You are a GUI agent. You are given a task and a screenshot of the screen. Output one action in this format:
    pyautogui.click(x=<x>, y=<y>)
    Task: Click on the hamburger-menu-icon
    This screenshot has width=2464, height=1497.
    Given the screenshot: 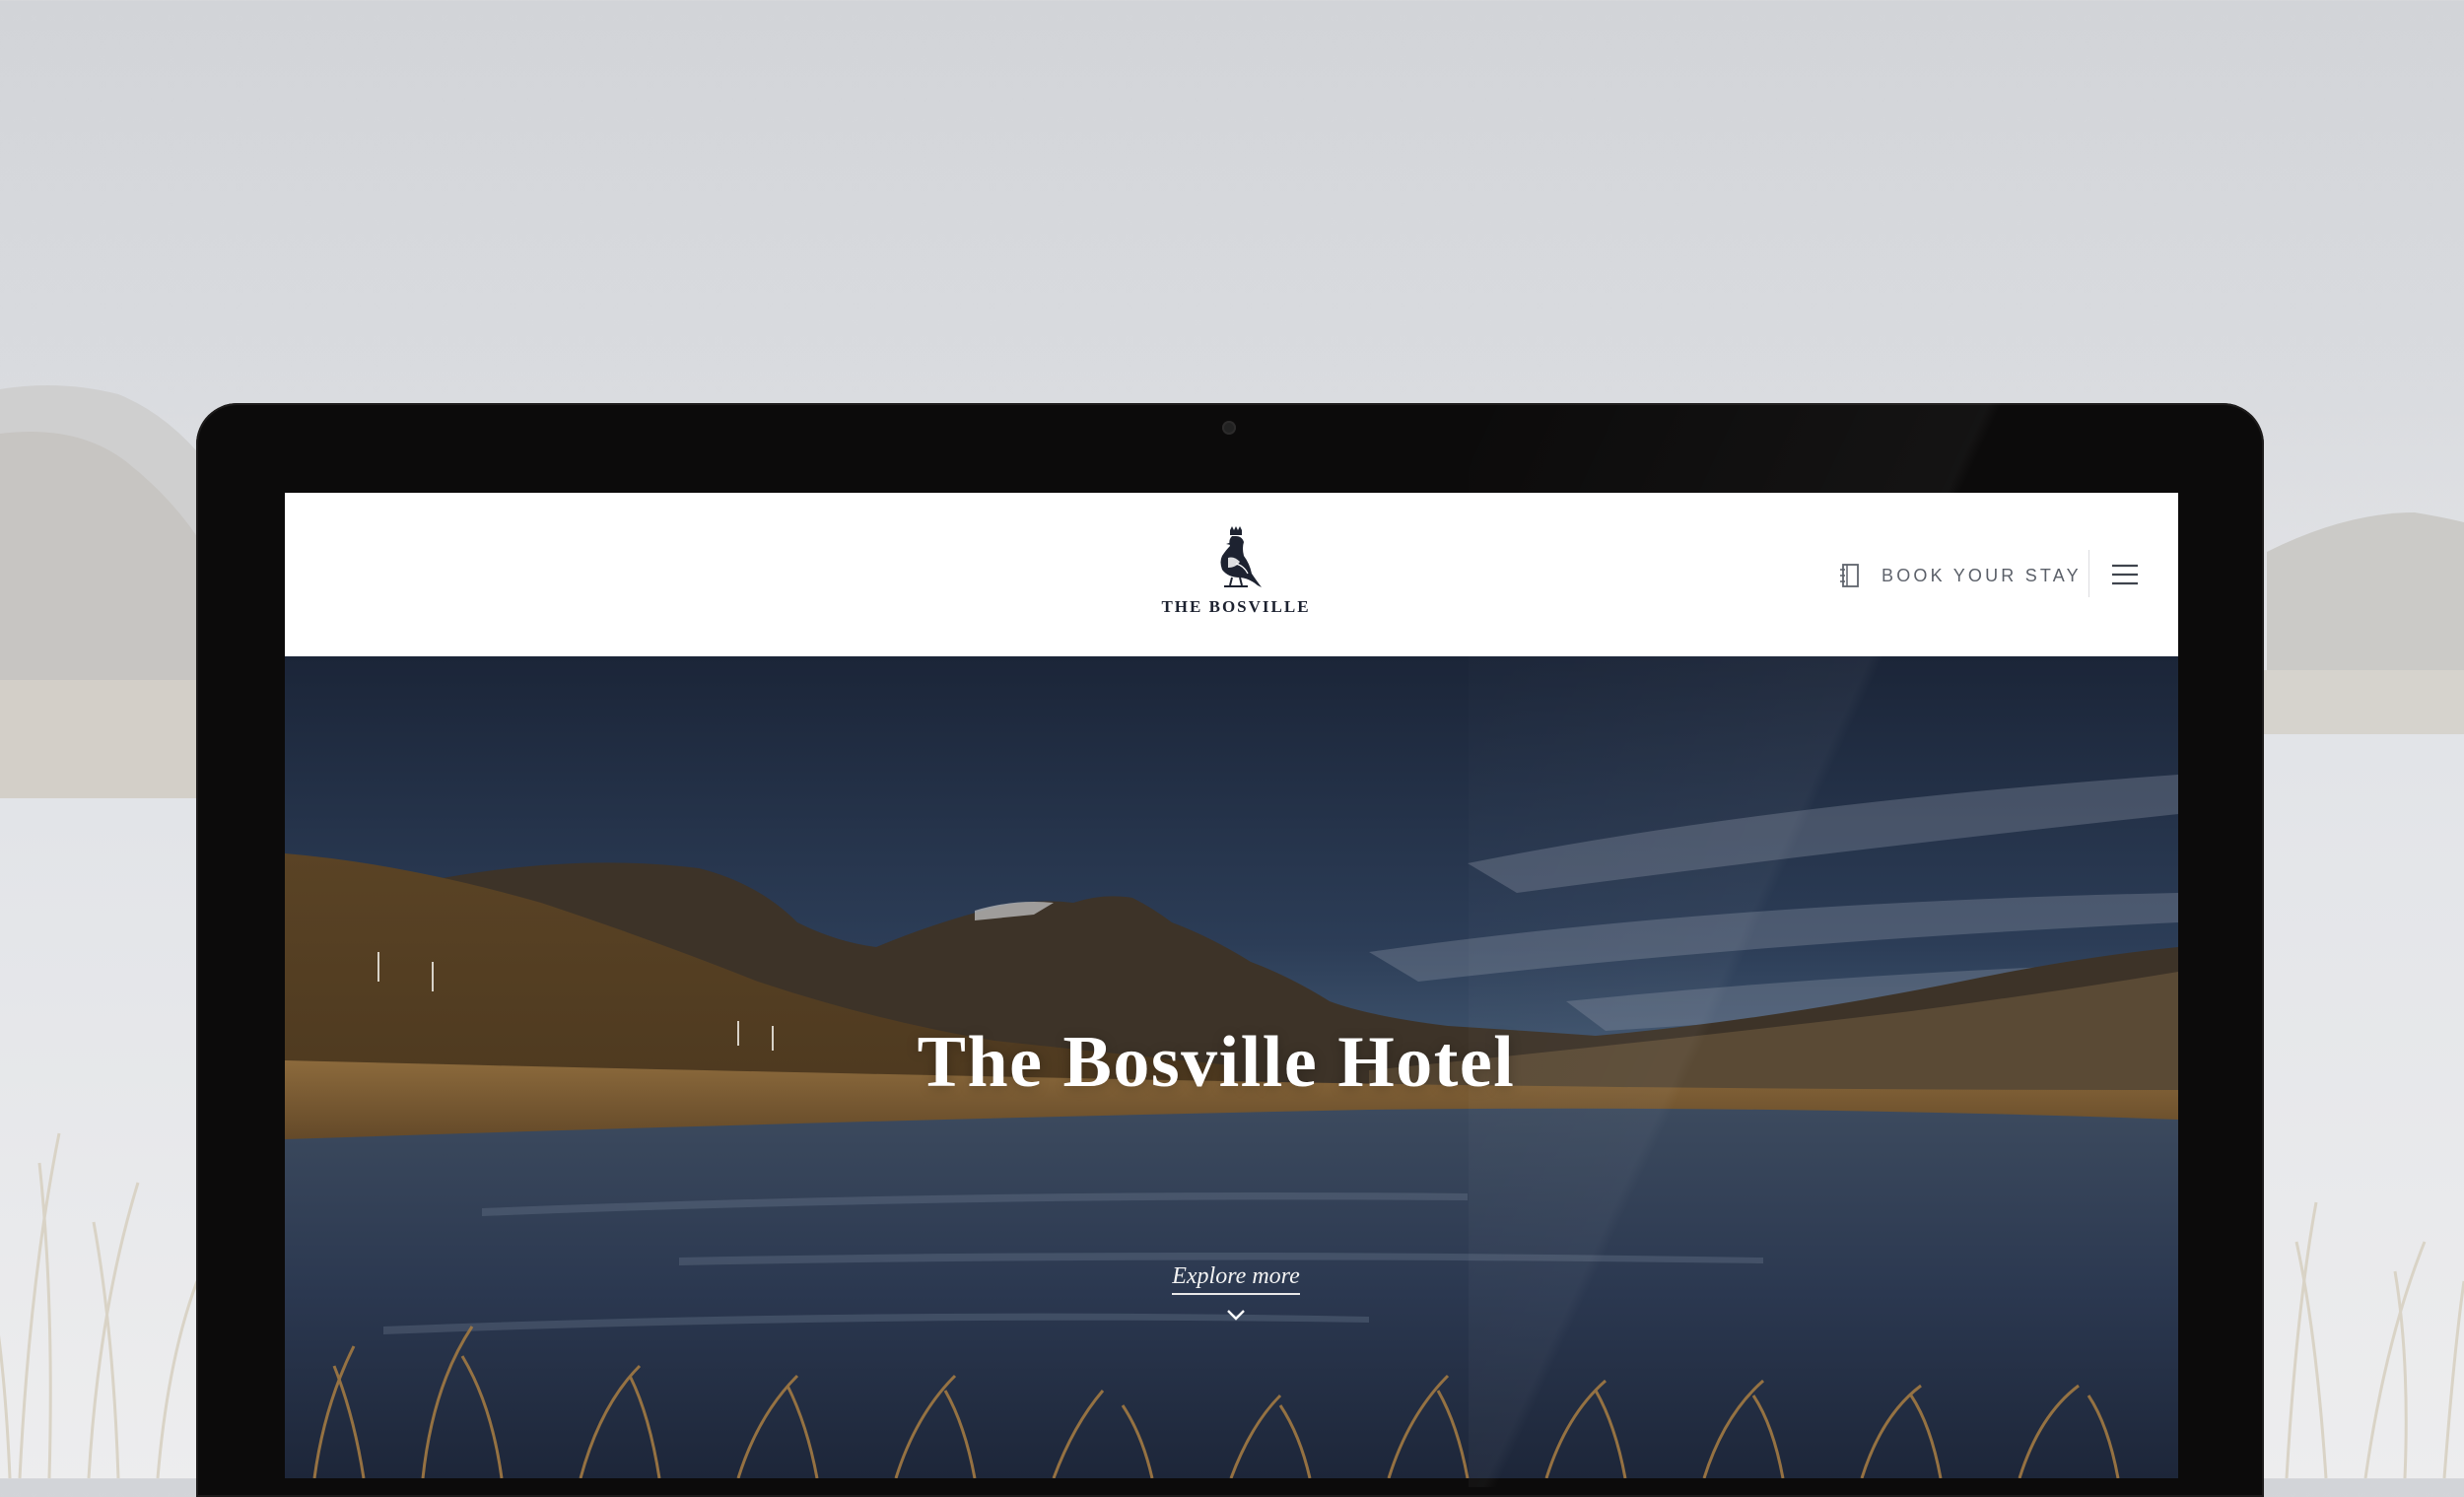 What is the action you would take?
    pyautogui.click(x=2125, y=574)
    